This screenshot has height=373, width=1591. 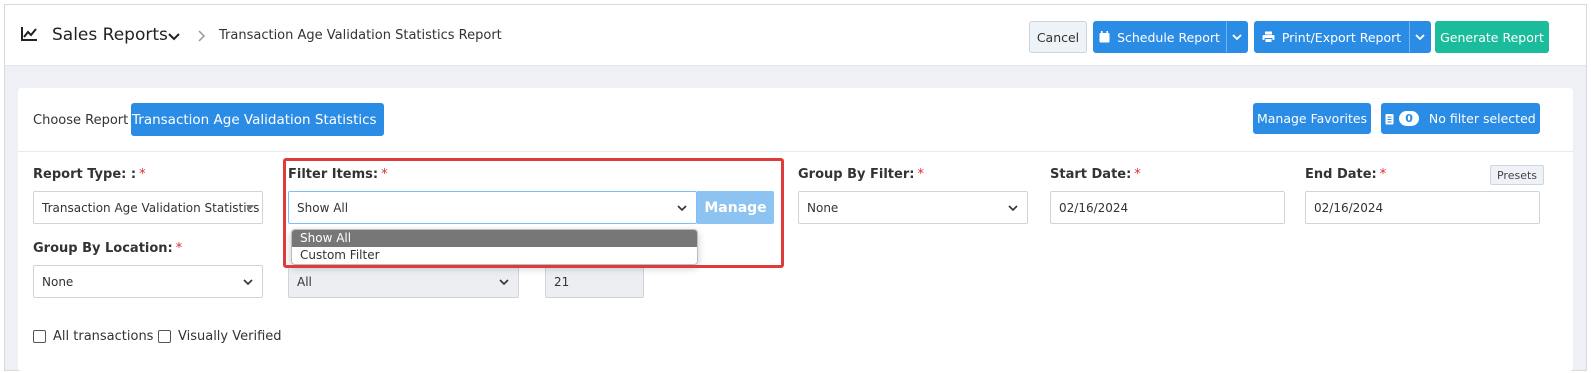 I want to click on filter-count-badge: 0, so click(x=1409, y=118).